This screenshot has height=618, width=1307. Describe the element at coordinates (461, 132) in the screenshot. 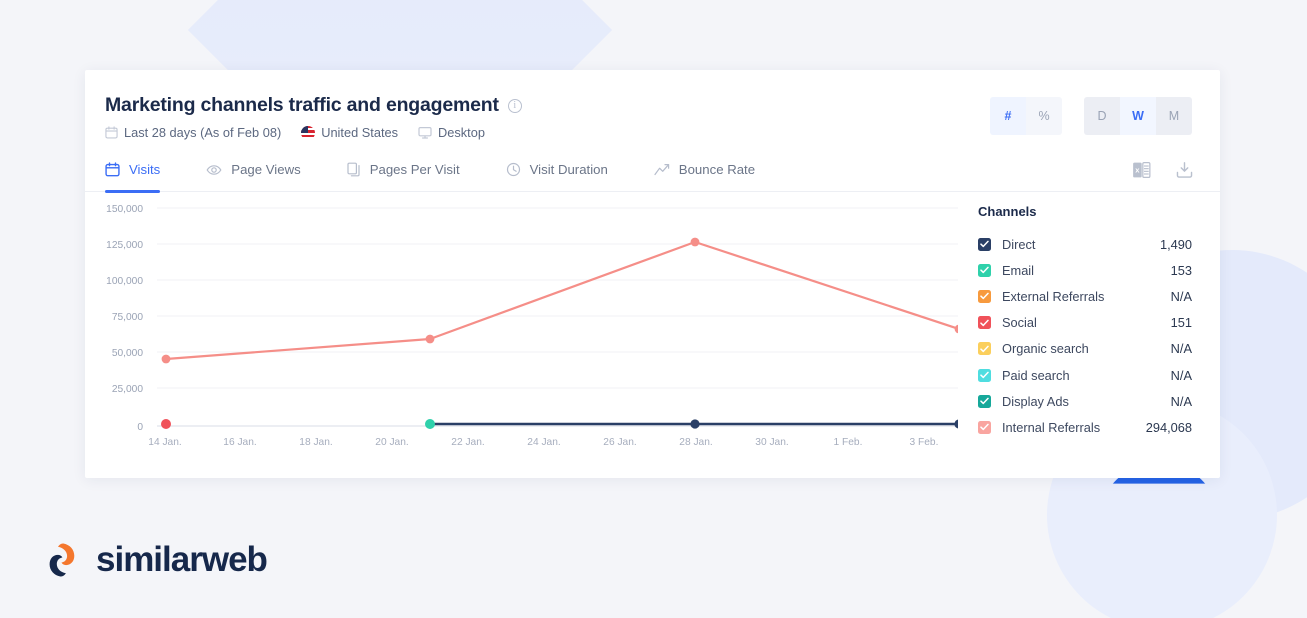

I see `meta-device-label: Desktop` at that location.